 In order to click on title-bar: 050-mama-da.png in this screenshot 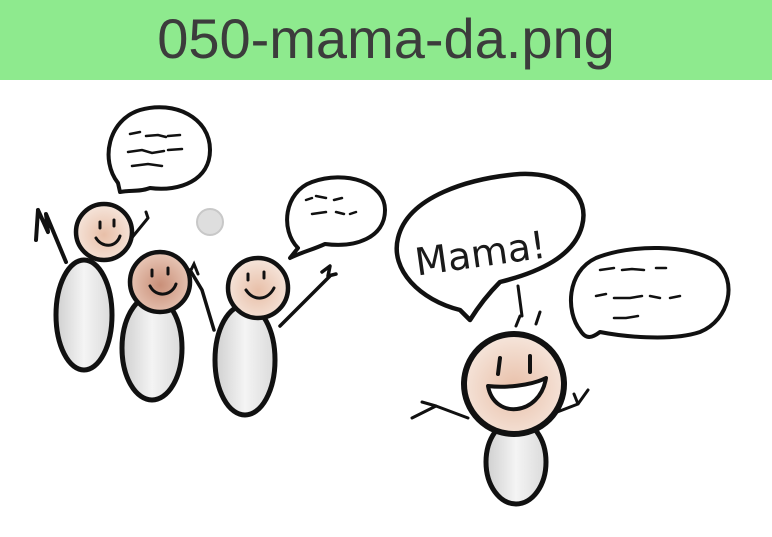, I will do `click(386, 40)`.